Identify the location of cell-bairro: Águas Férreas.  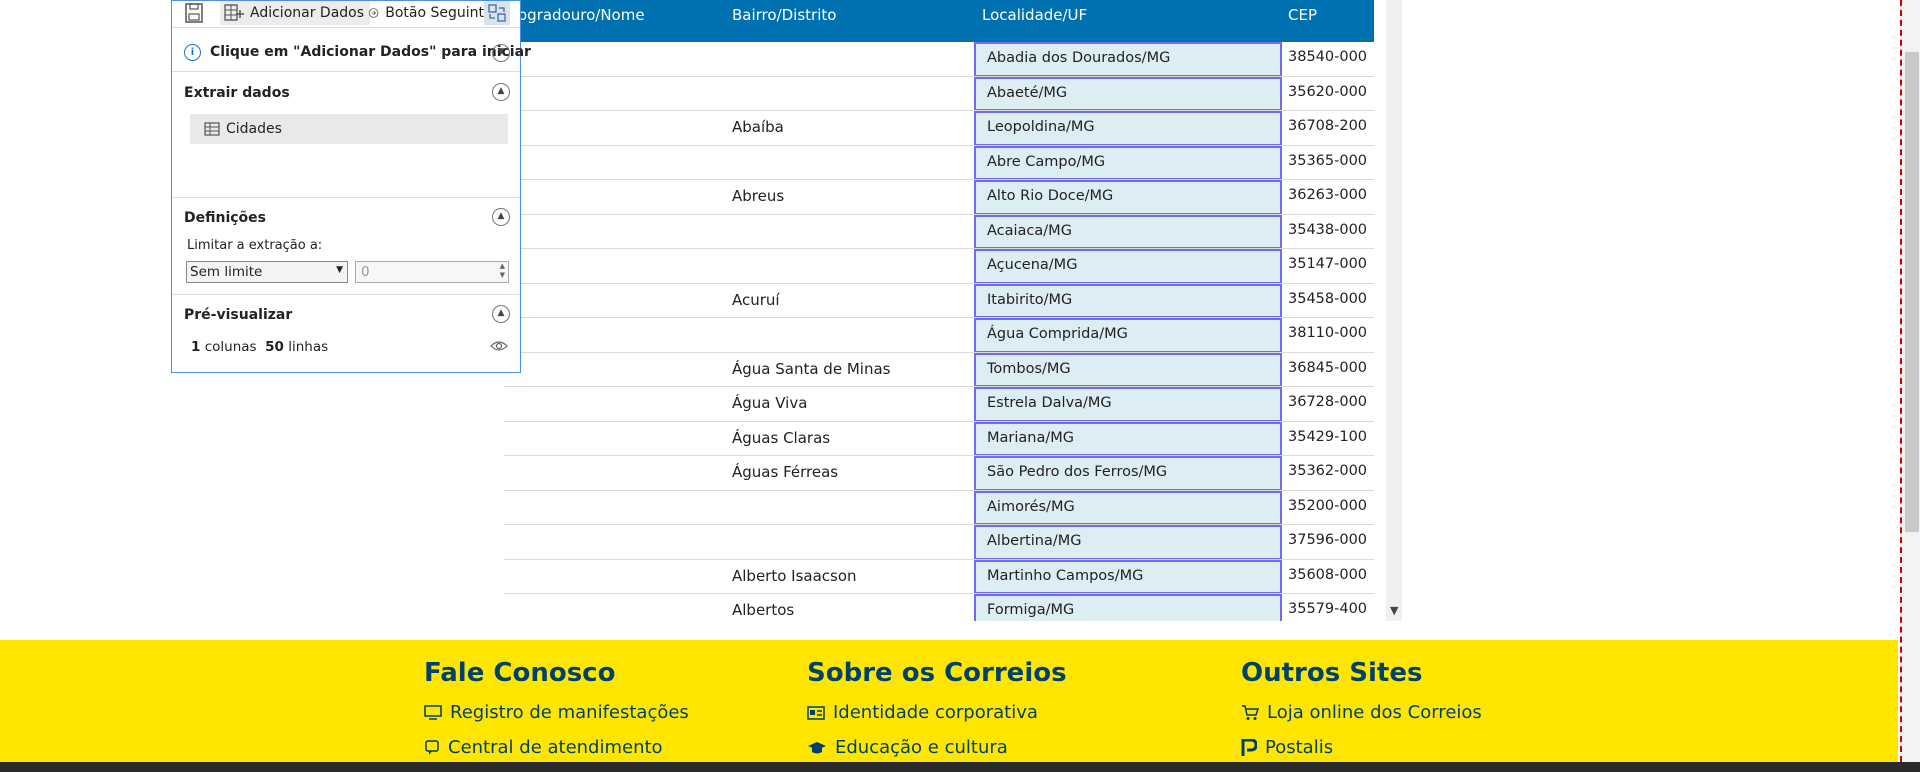
(785, 472).